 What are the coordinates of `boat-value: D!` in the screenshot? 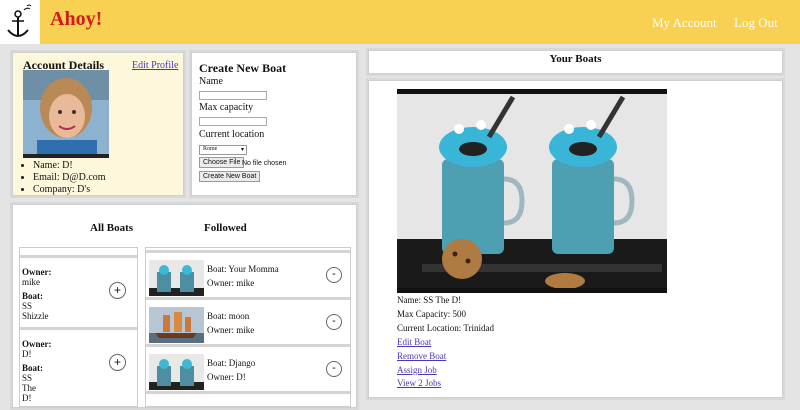 It's located at (27, 398).